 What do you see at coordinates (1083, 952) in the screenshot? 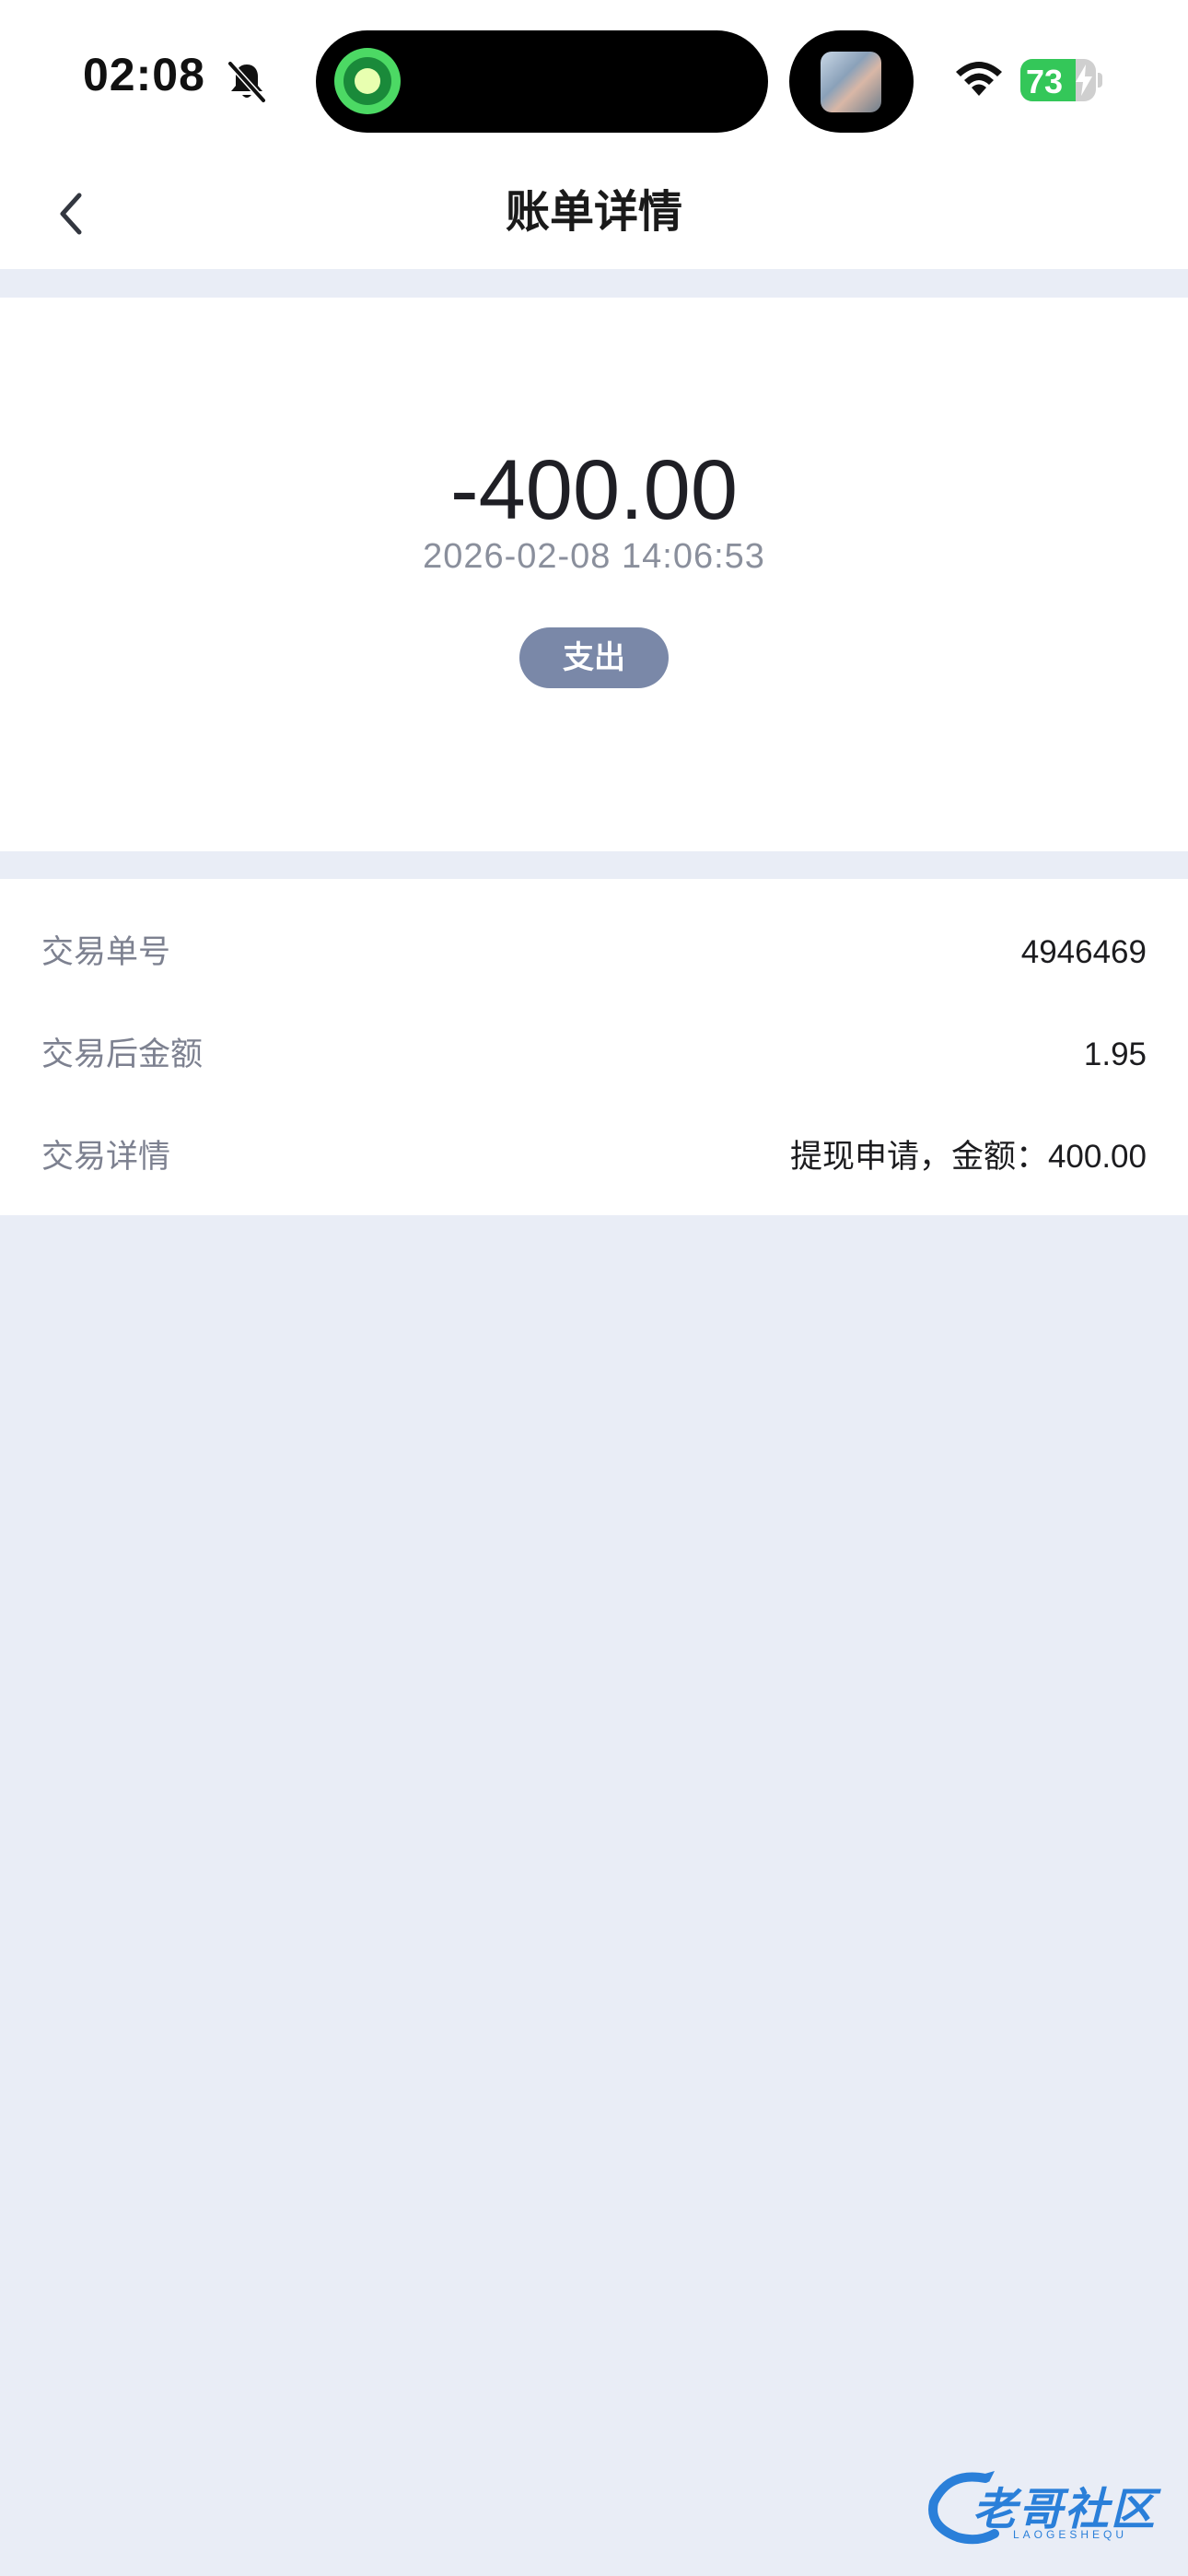
I see `detail-value: 4946469` at bounding box center [1083, 952].